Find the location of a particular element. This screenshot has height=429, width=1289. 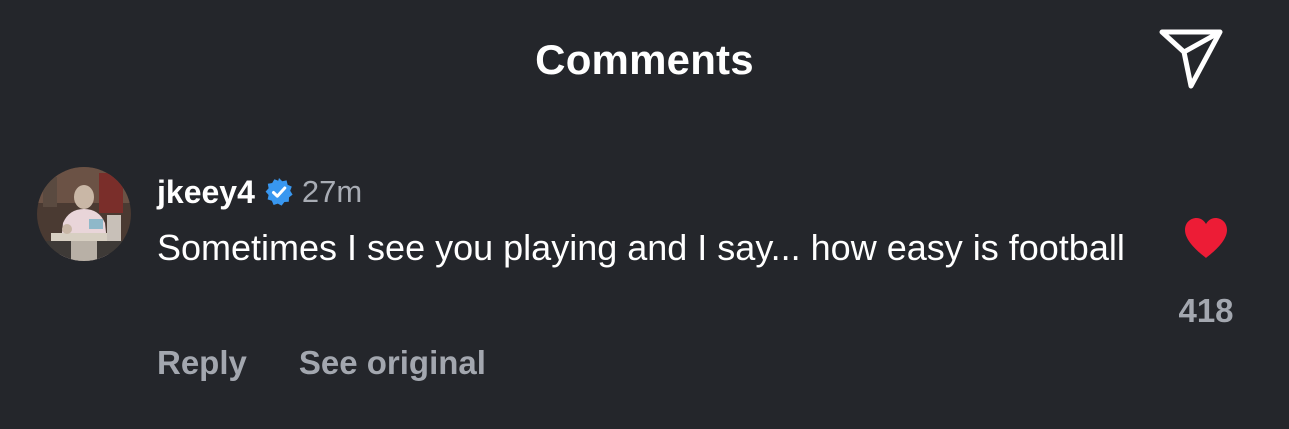

see-original-button: See original is located at coordinates (392, 363).